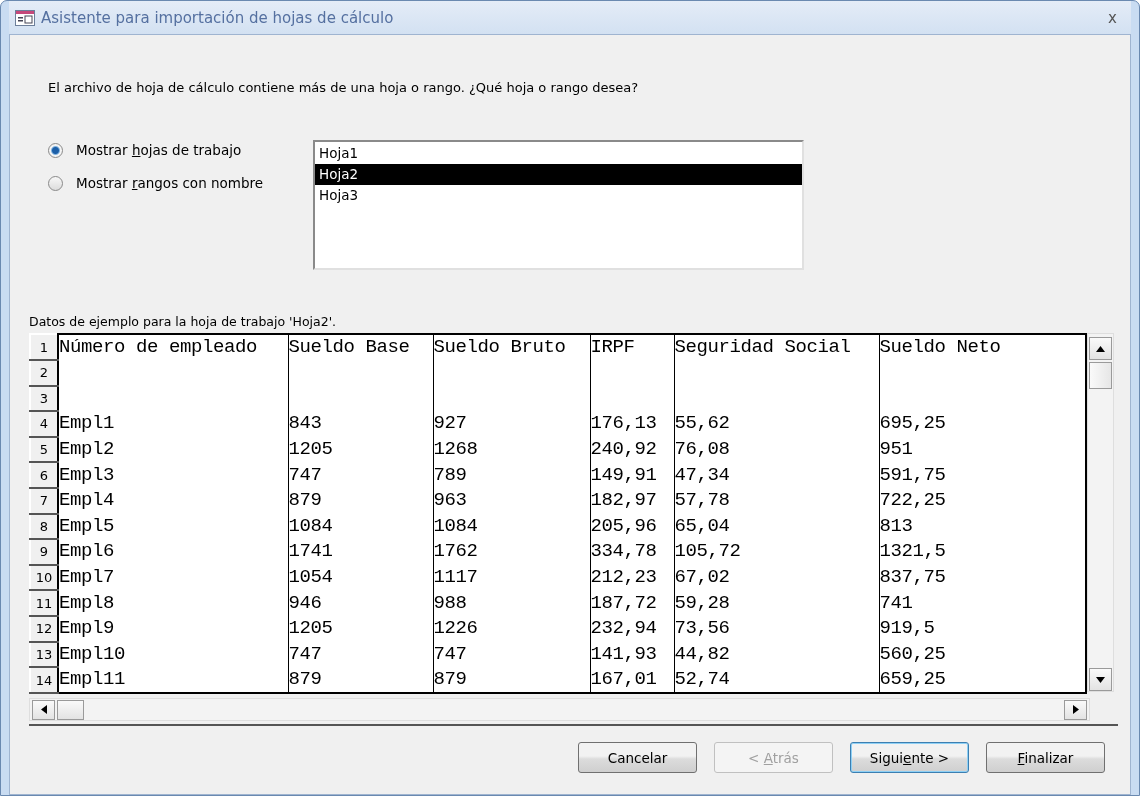 This screenshot has width=1140, height=796. What do you see at coordinates (360, 654) in the screenshot?
I see `table-cell: 747` at bounding box center [360, 654].